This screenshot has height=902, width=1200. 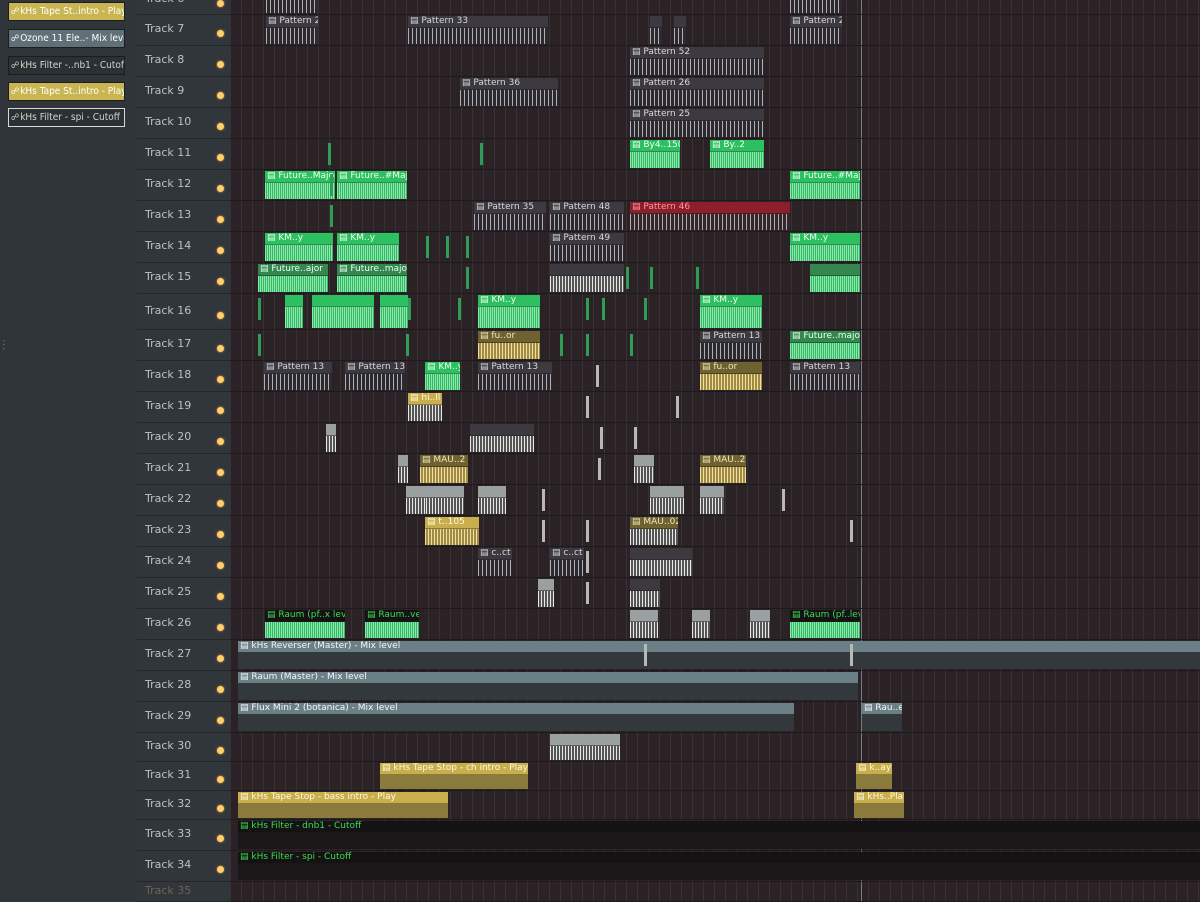 What do you see at coordinates (183, 655) in the screenshot?
I see `track-header: Track 27` at bounding box center [183, 655].